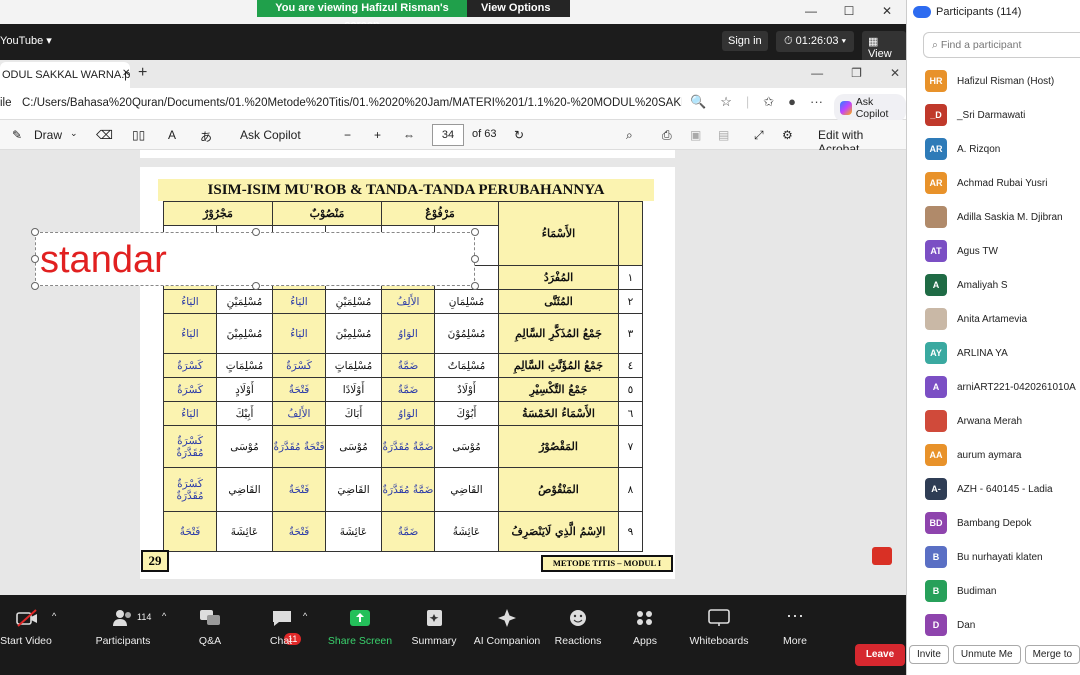 Image resolution: width=1080 pixels, height=675 pixels. Describe the element at coordinates (993, 217) in the screenshot. I see `participant-row: Adilla Saskia M. Djibran` at that location.